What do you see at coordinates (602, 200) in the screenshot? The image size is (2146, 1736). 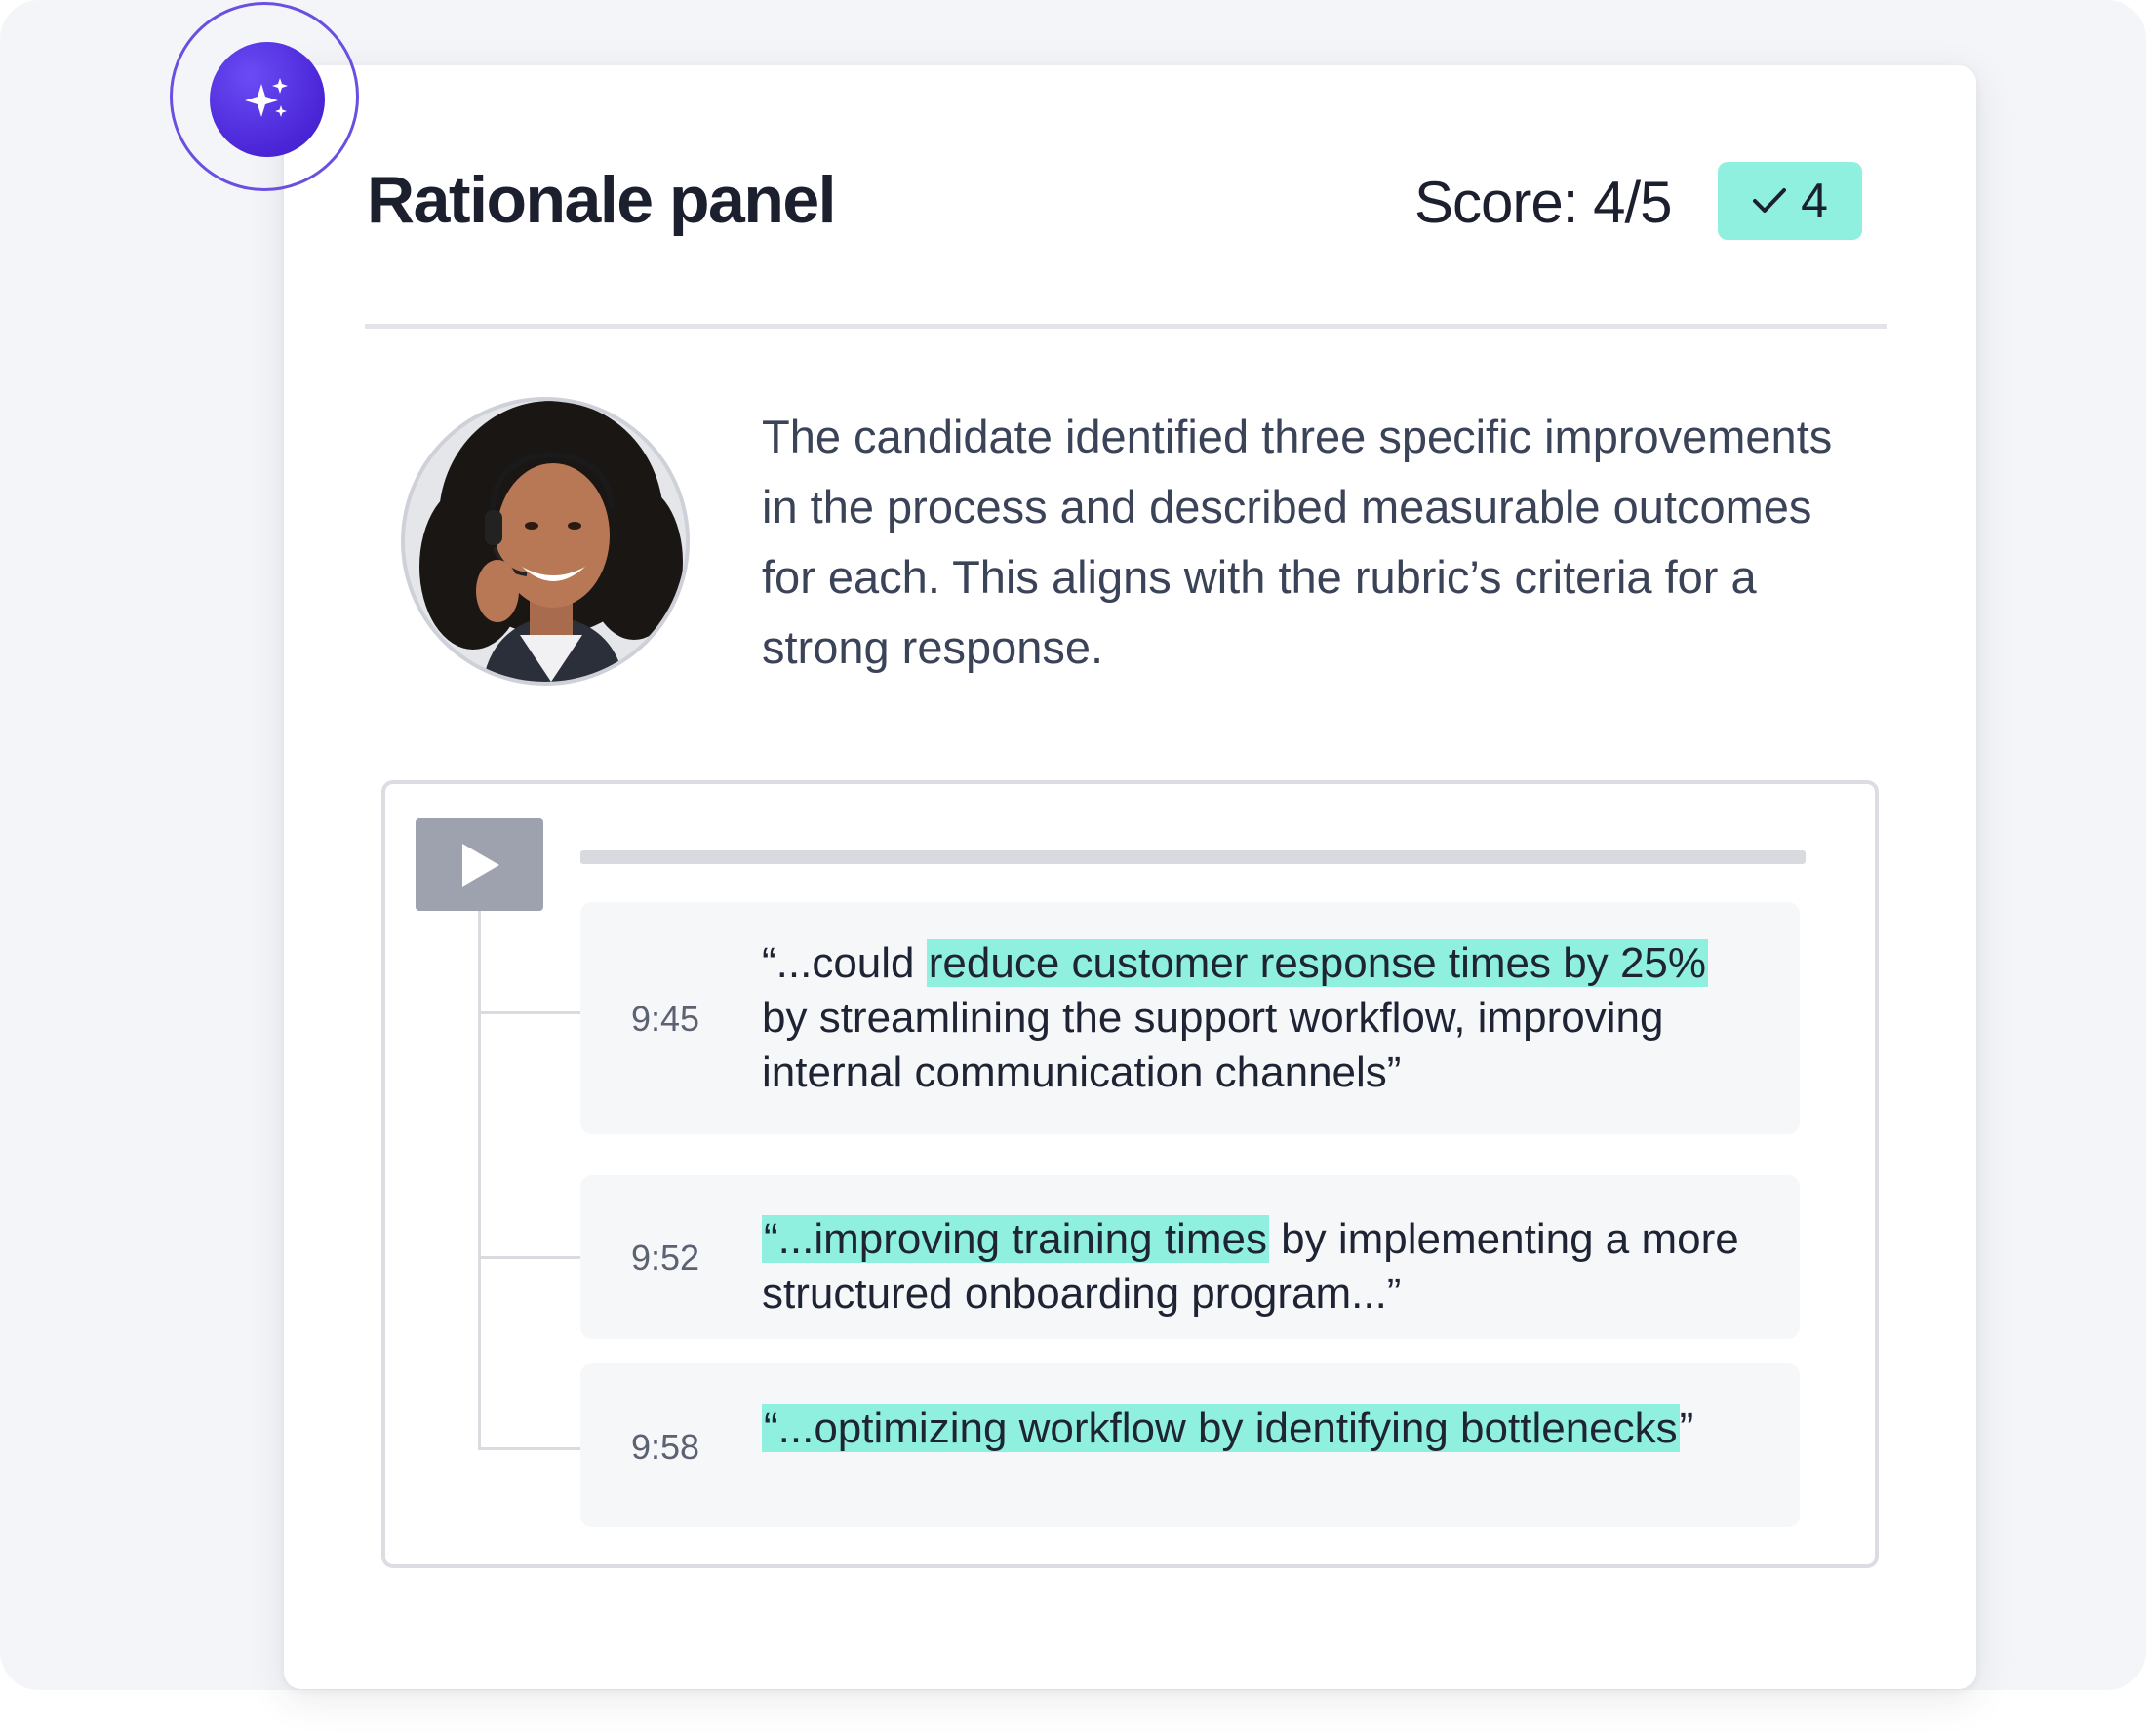 I see `page-title: Rationale panel` at bounding box center [602, 200].